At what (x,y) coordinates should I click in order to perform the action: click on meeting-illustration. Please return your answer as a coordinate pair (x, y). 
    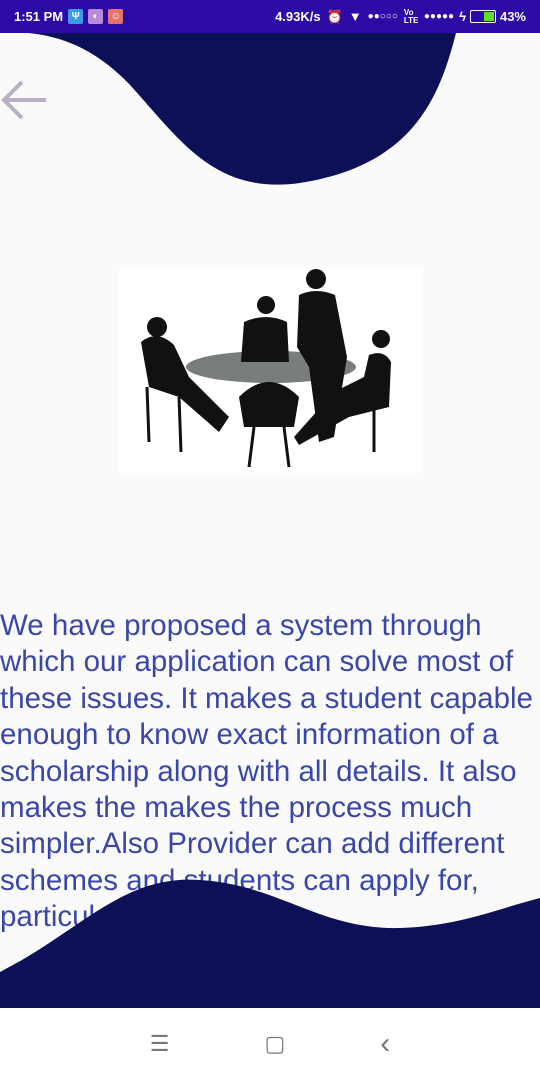
    Looking at the image, I should click on (271, 370).